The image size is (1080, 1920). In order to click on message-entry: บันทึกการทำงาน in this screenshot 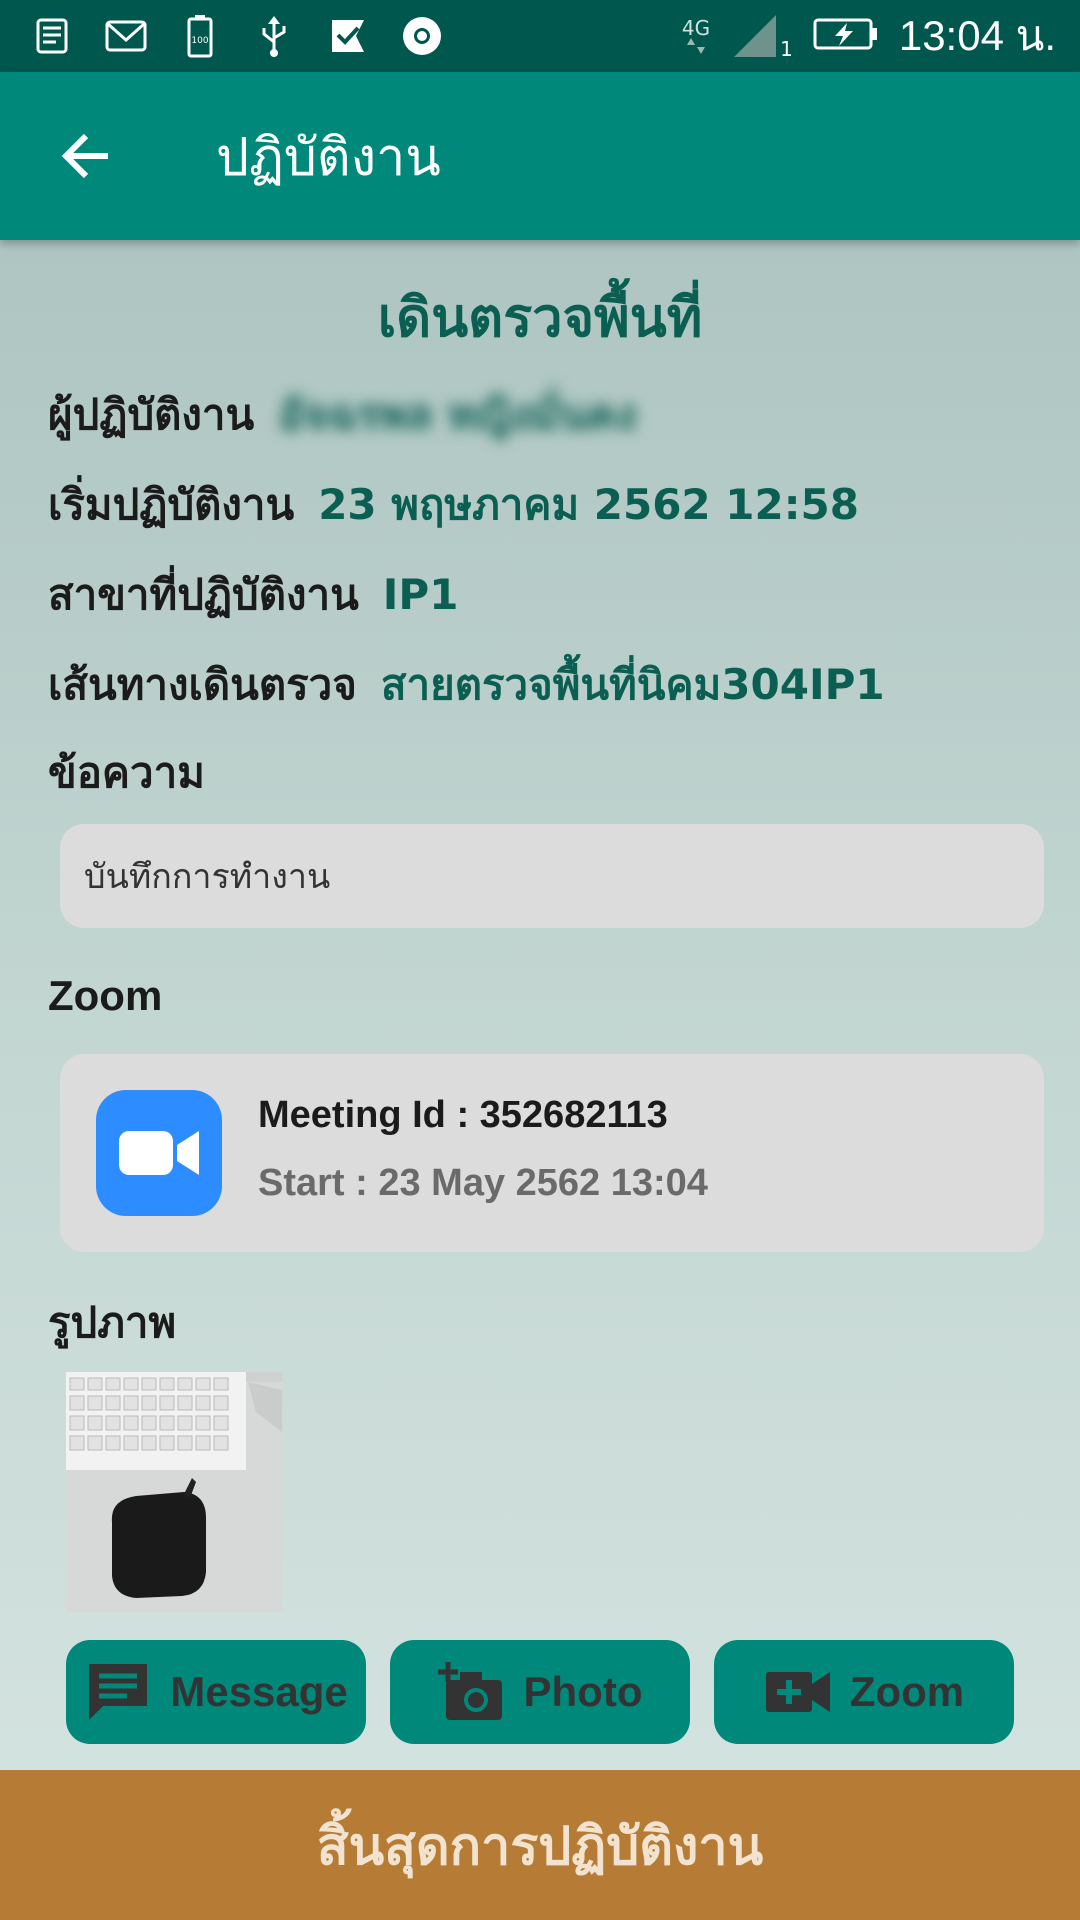, I will do `click(552, 876)`.